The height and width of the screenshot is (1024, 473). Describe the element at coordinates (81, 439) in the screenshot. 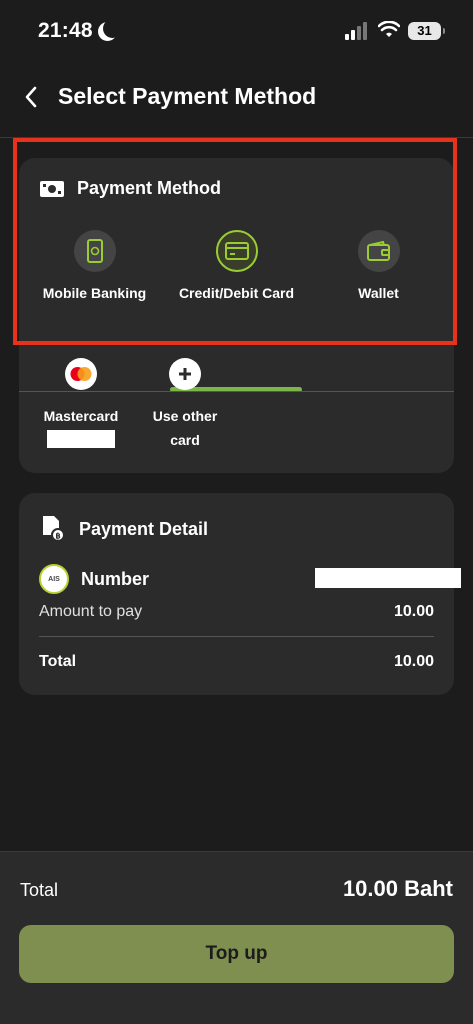

I see `masked-card-number` at that location.